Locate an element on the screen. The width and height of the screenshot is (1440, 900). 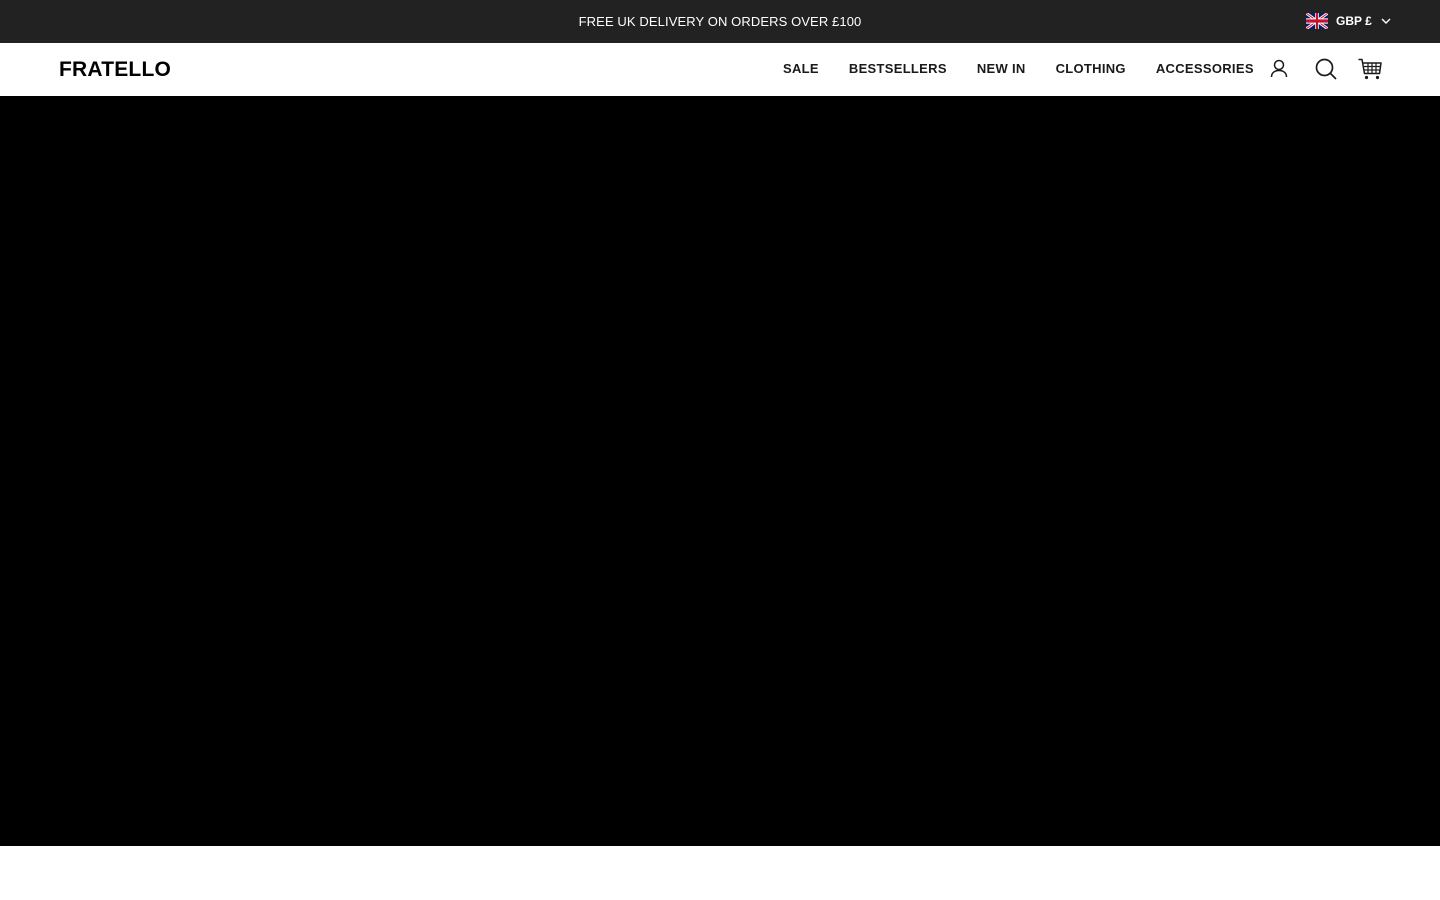
site-logo: FRATELLO is located at coordinates (115, 70).